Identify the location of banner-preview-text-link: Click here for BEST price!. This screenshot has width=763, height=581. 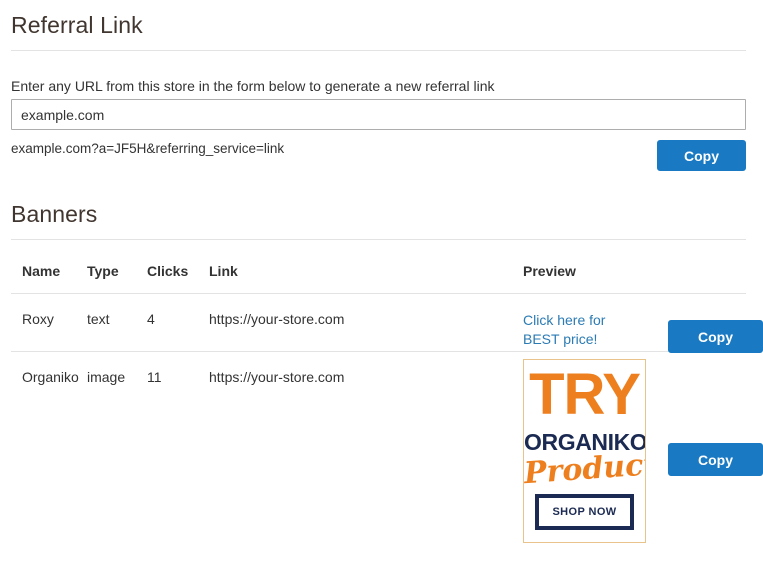
(569, 330).